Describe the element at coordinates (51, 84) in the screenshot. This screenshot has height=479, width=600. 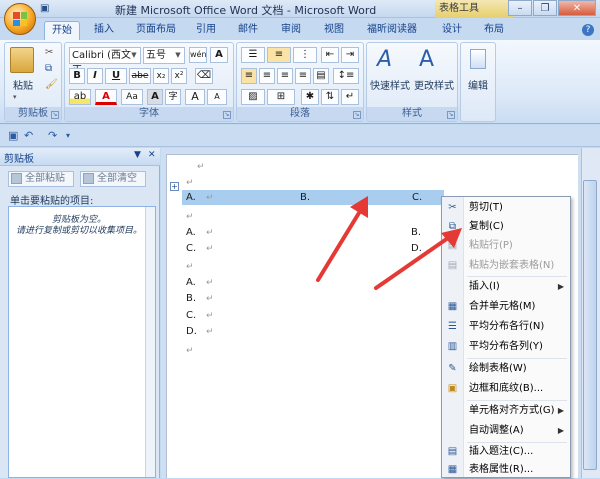
I see `format-painter-icon: 🖌` at that location.